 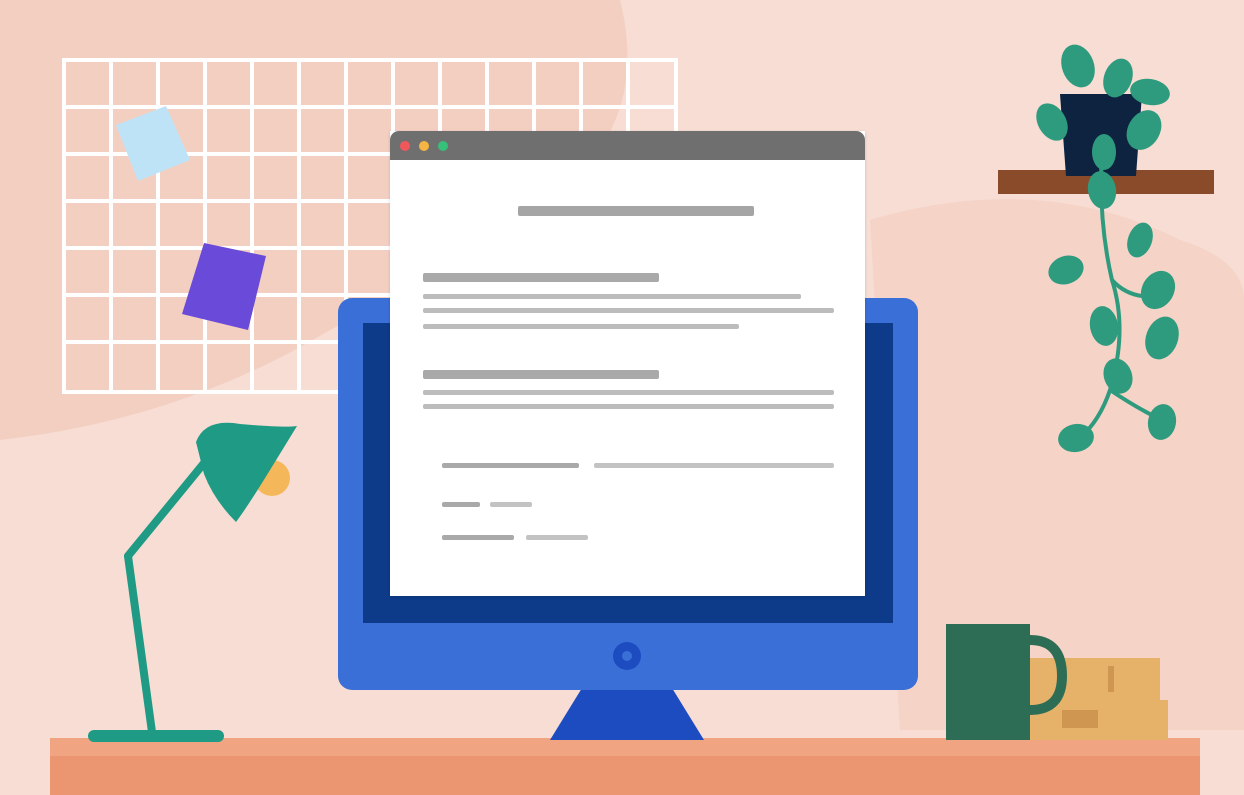 What do you see at coordinates (405, 146) in the screenshot?
I see `close-dot-icon` at bounding box center [405, 146].